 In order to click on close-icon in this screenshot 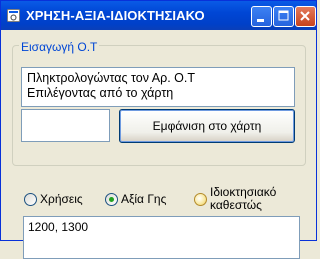, I will do `click(305, 16)`.